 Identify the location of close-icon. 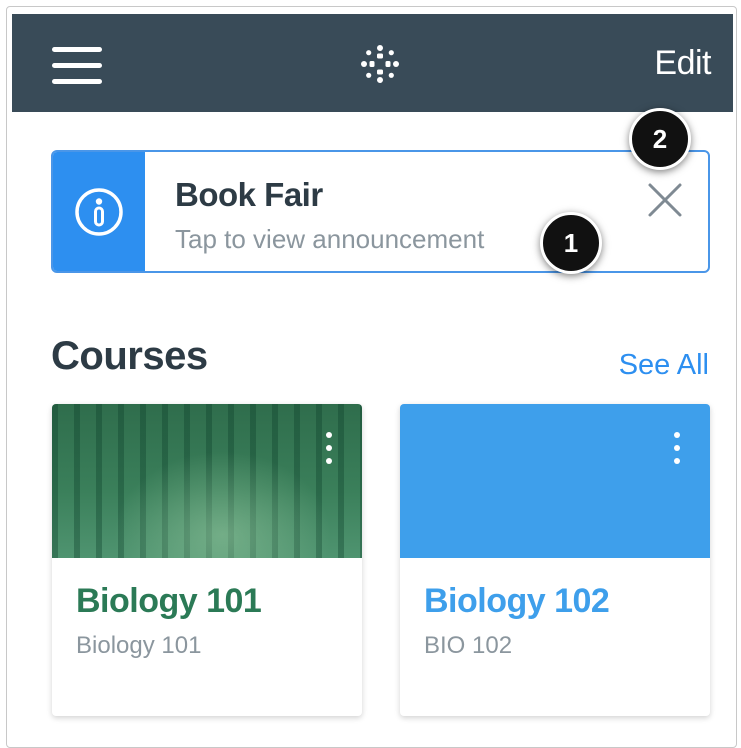
(665, 200).